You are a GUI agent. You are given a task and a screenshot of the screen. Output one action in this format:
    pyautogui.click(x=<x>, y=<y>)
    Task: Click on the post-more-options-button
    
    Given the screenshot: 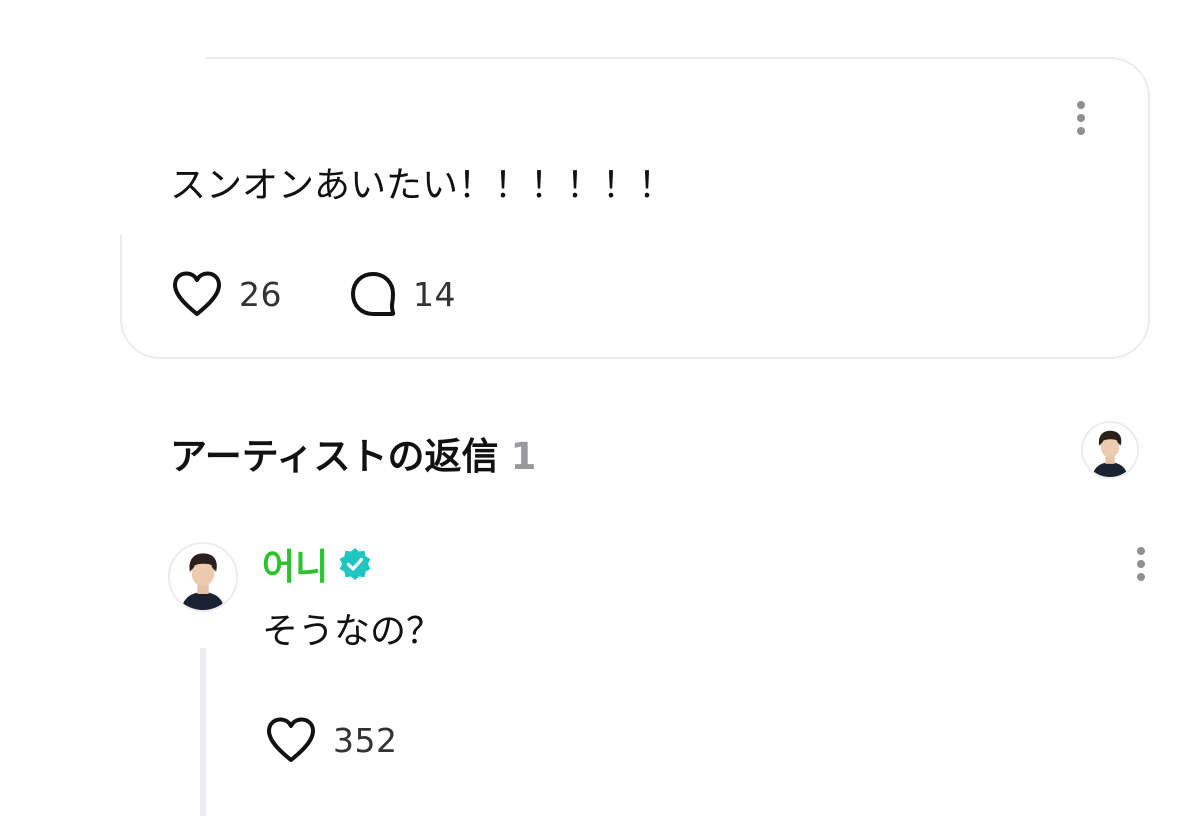 What is the action you would take?
    pyautogui.click(x=1081, y=118)
    